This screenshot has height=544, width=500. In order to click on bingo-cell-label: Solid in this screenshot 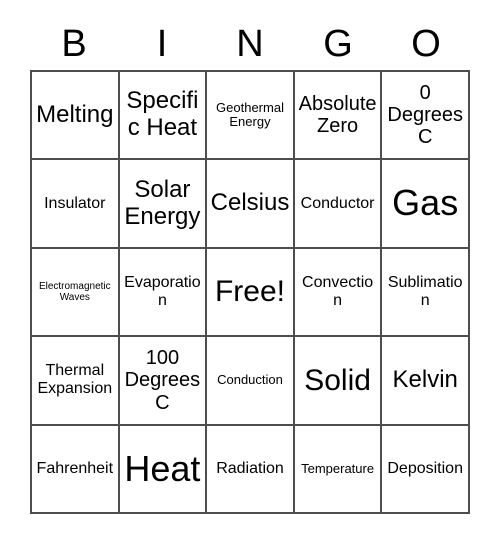, I will do `click(337, 380)`.